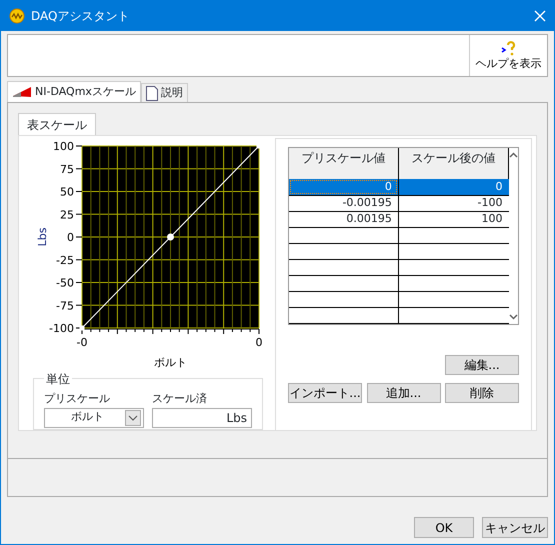 Image resolution: width=555 pixels, height=545 pixels. Describe the element at coordinates (67, 215) in the screenshot. I see `y-tick-label: 25` at that location.